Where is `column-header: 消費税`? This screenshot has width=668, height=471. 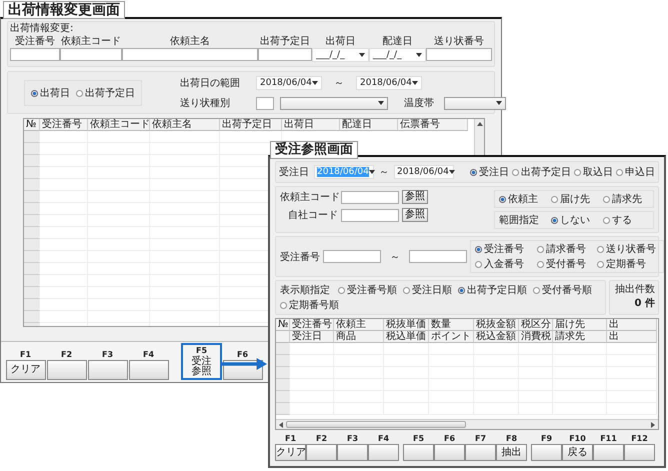
column-header: 消費税 is located at coordinates (536, 337).